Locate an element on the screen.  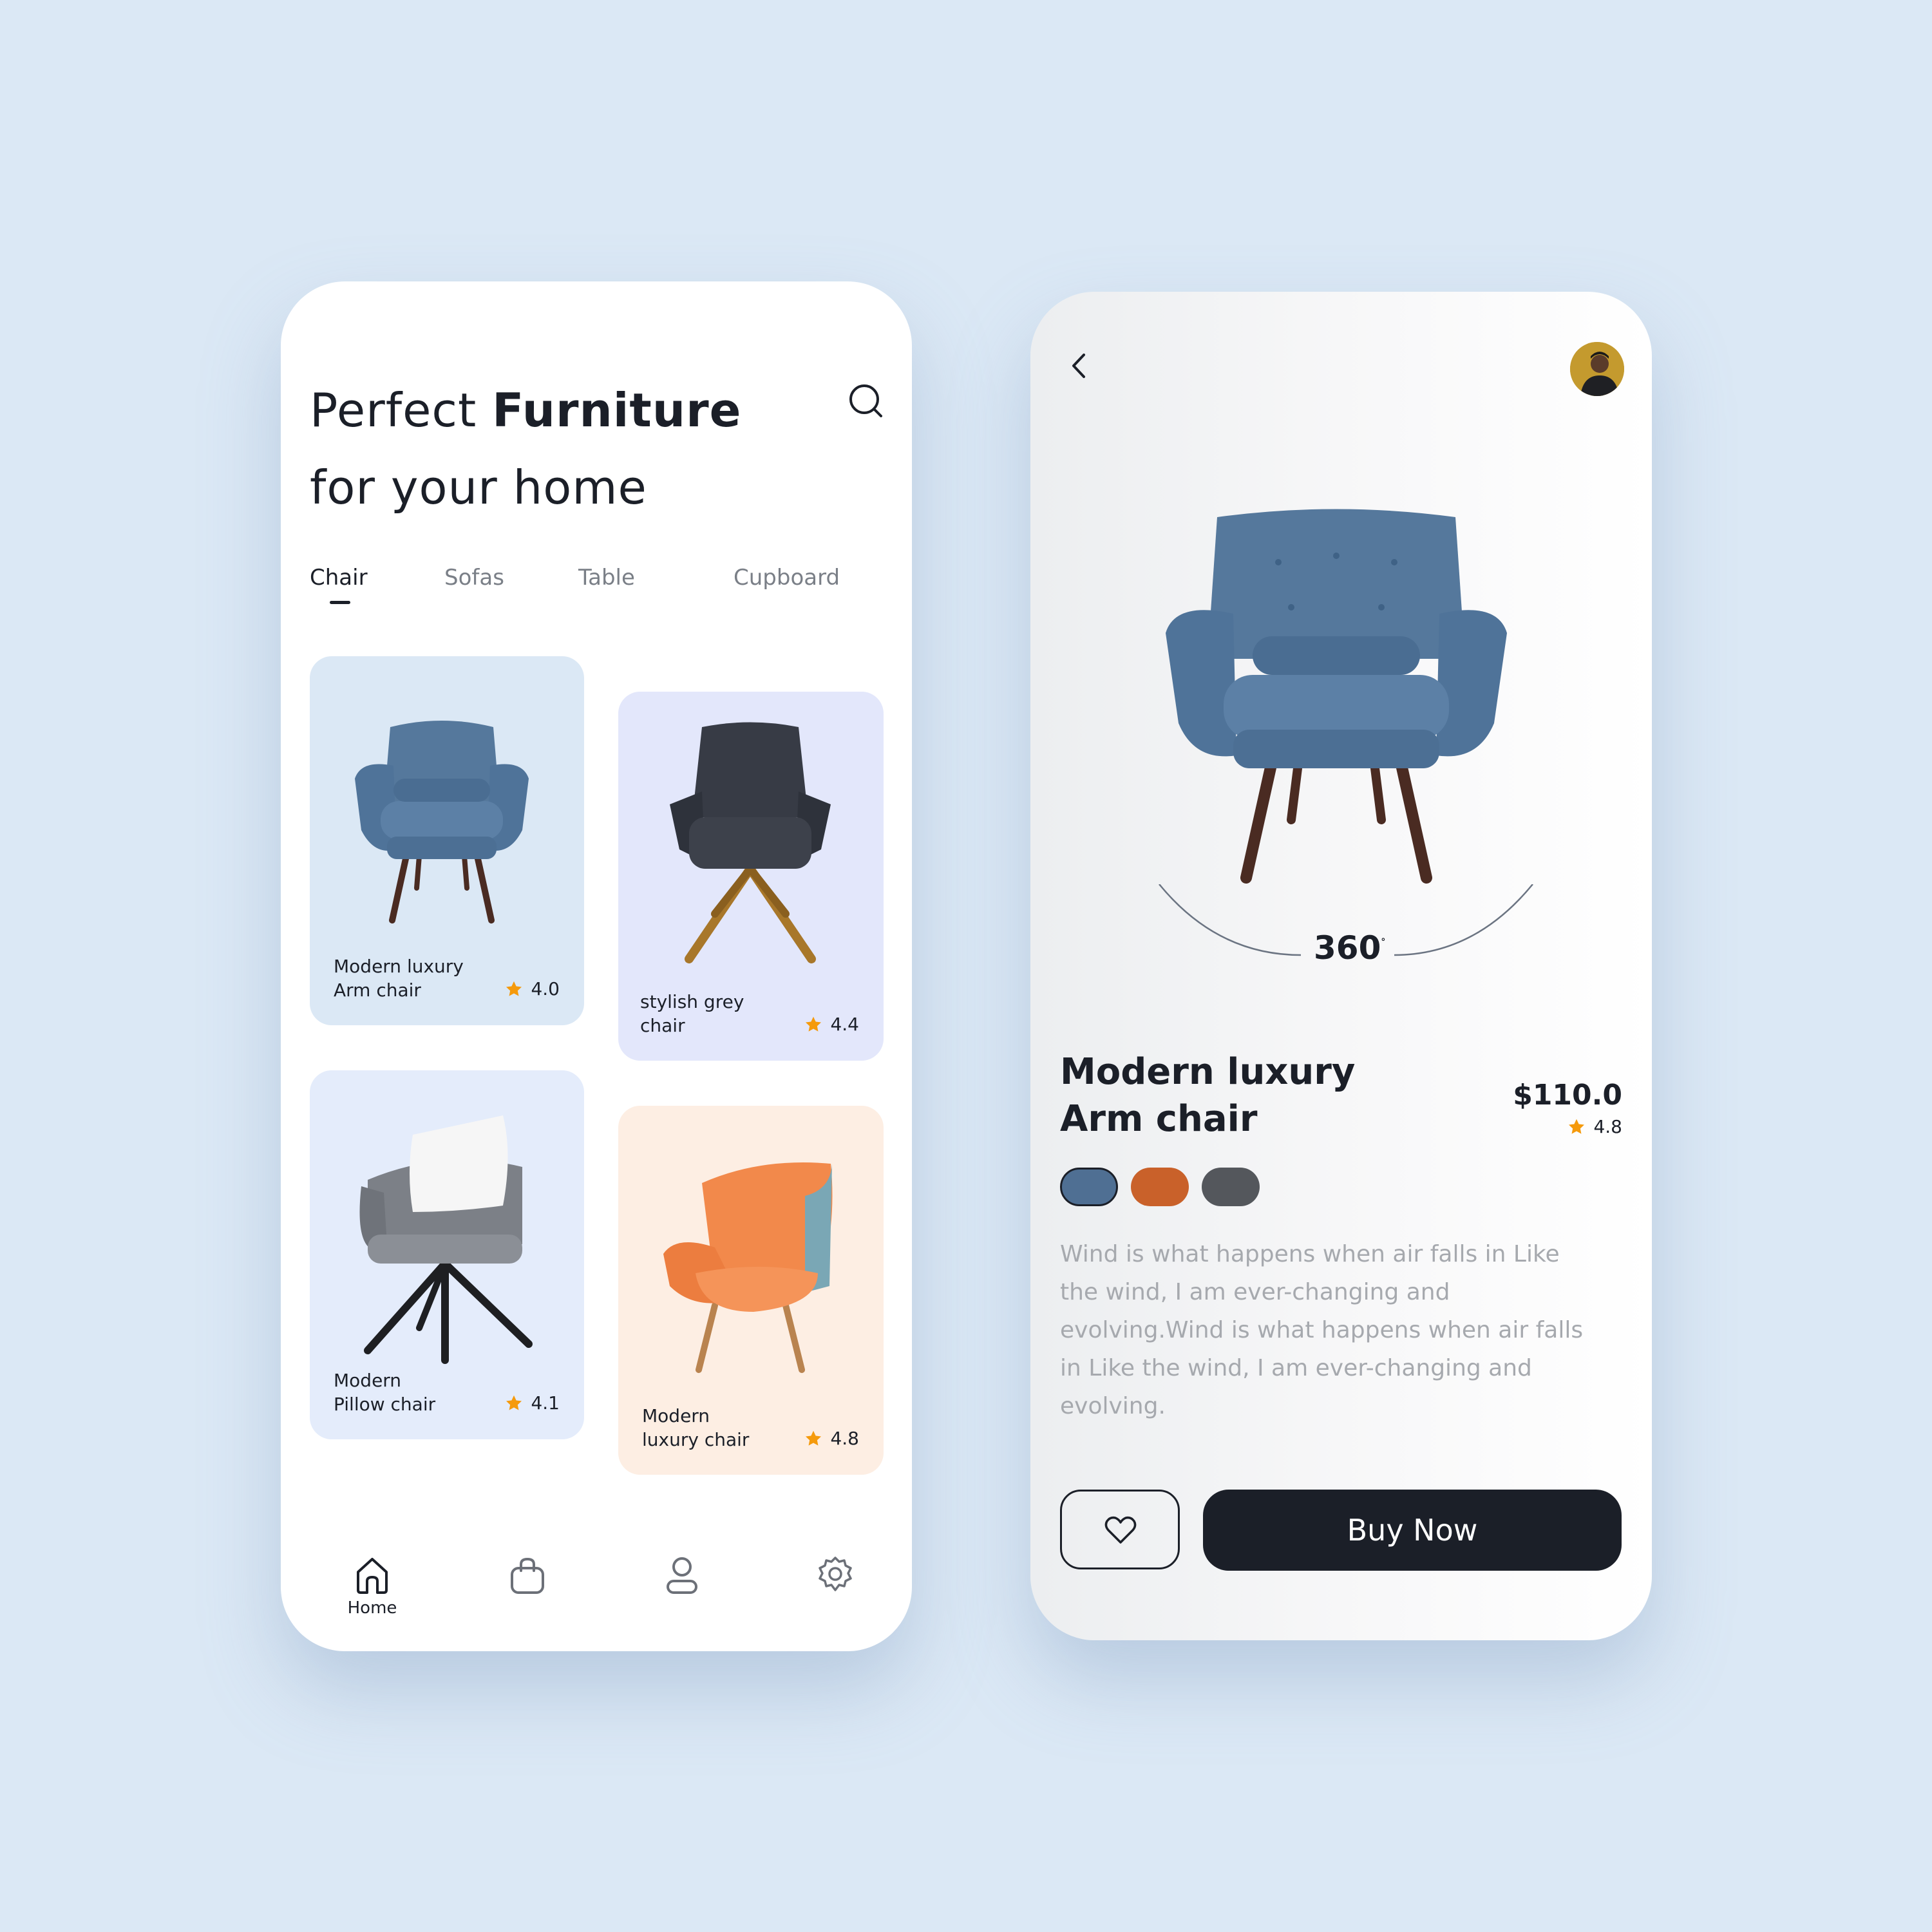
headline-line2: for your home is located at coordinates (479, 487).